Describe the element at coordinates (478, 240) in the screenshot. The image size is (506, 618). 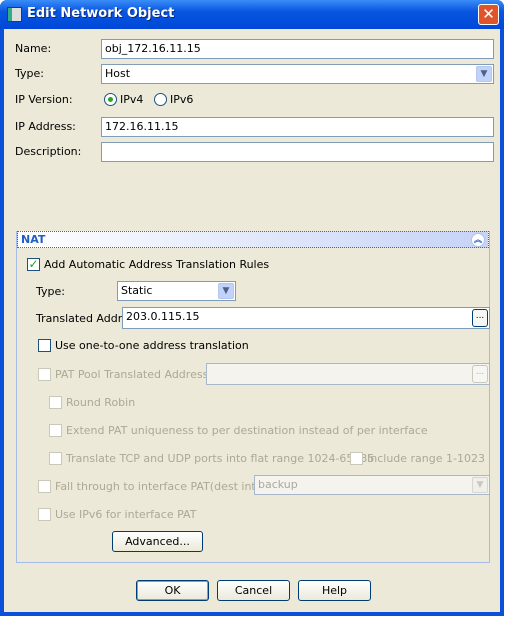
I see `collapse-icon: ︽` at that location.